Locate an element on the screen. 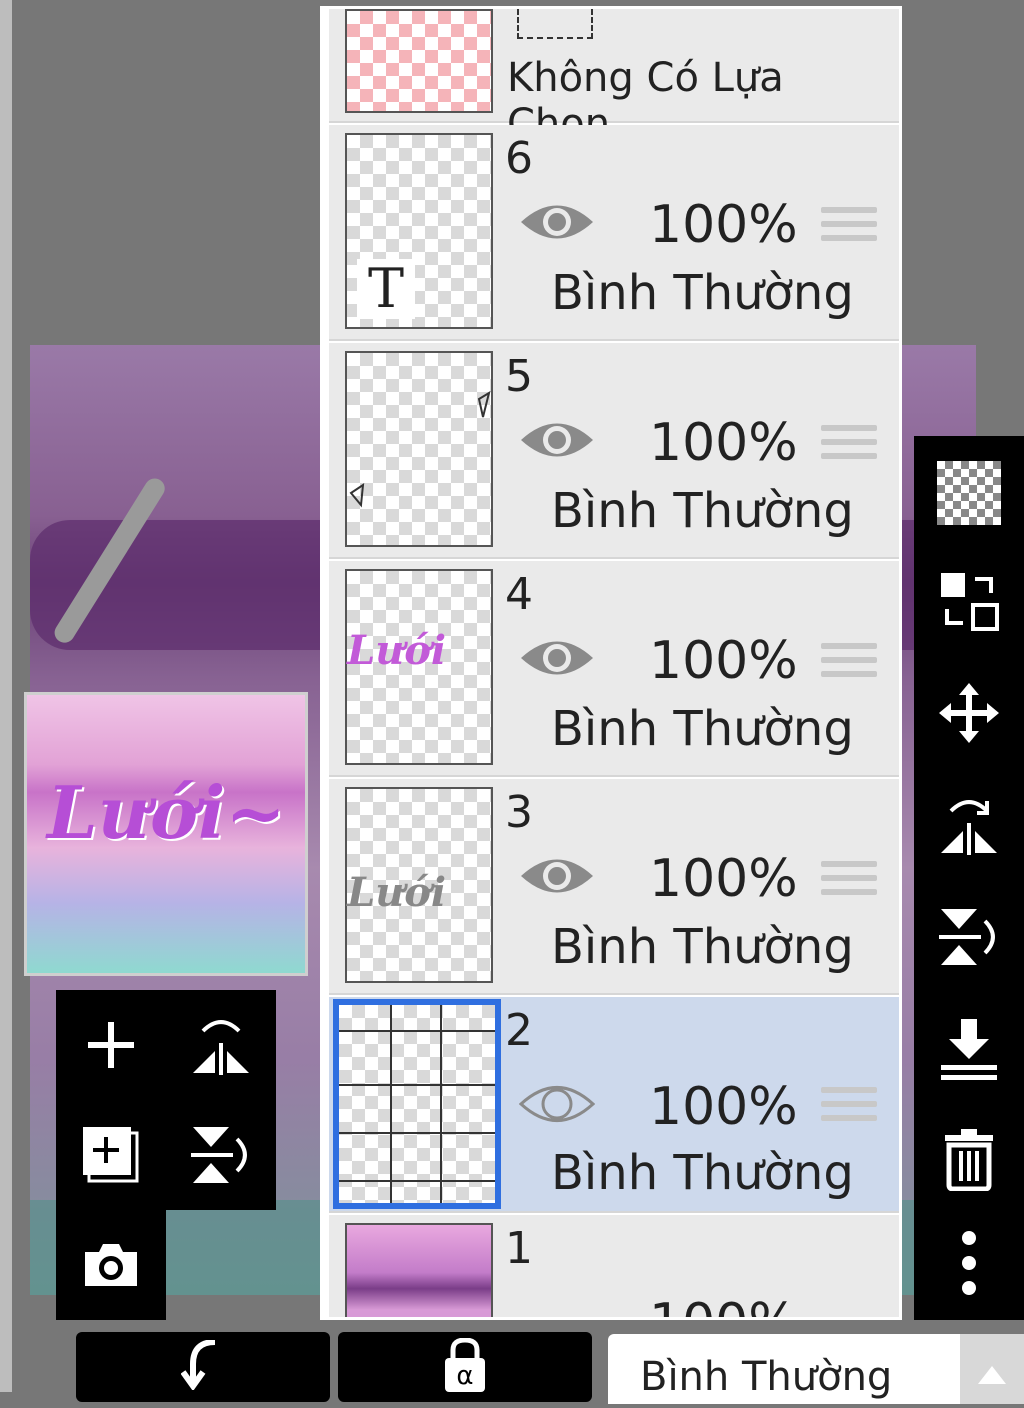 This screenshot has width=1024, height=1408. preview-title: Lưới~ is located at coordinates (166, 812).